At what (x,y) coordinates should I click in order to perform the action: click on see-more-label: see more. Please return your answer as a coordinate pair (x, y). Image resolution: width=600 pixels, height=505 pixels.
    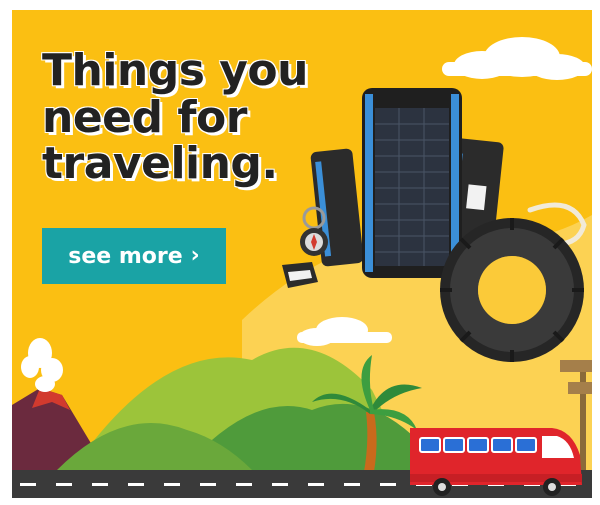
    Looking at the image, I should click on (125, 256).